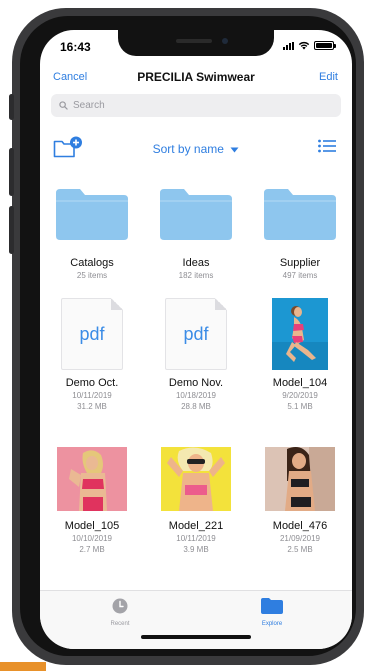  I want to click on status-icons, so click(309, 45).